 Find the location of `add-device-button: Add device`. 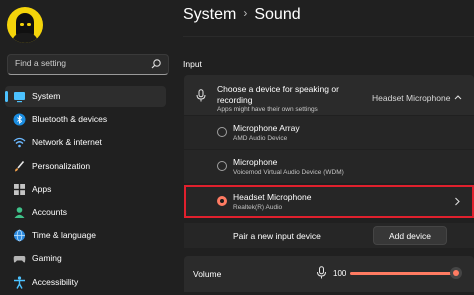

add-device-button: Add device is located at coordinates (410, 235).